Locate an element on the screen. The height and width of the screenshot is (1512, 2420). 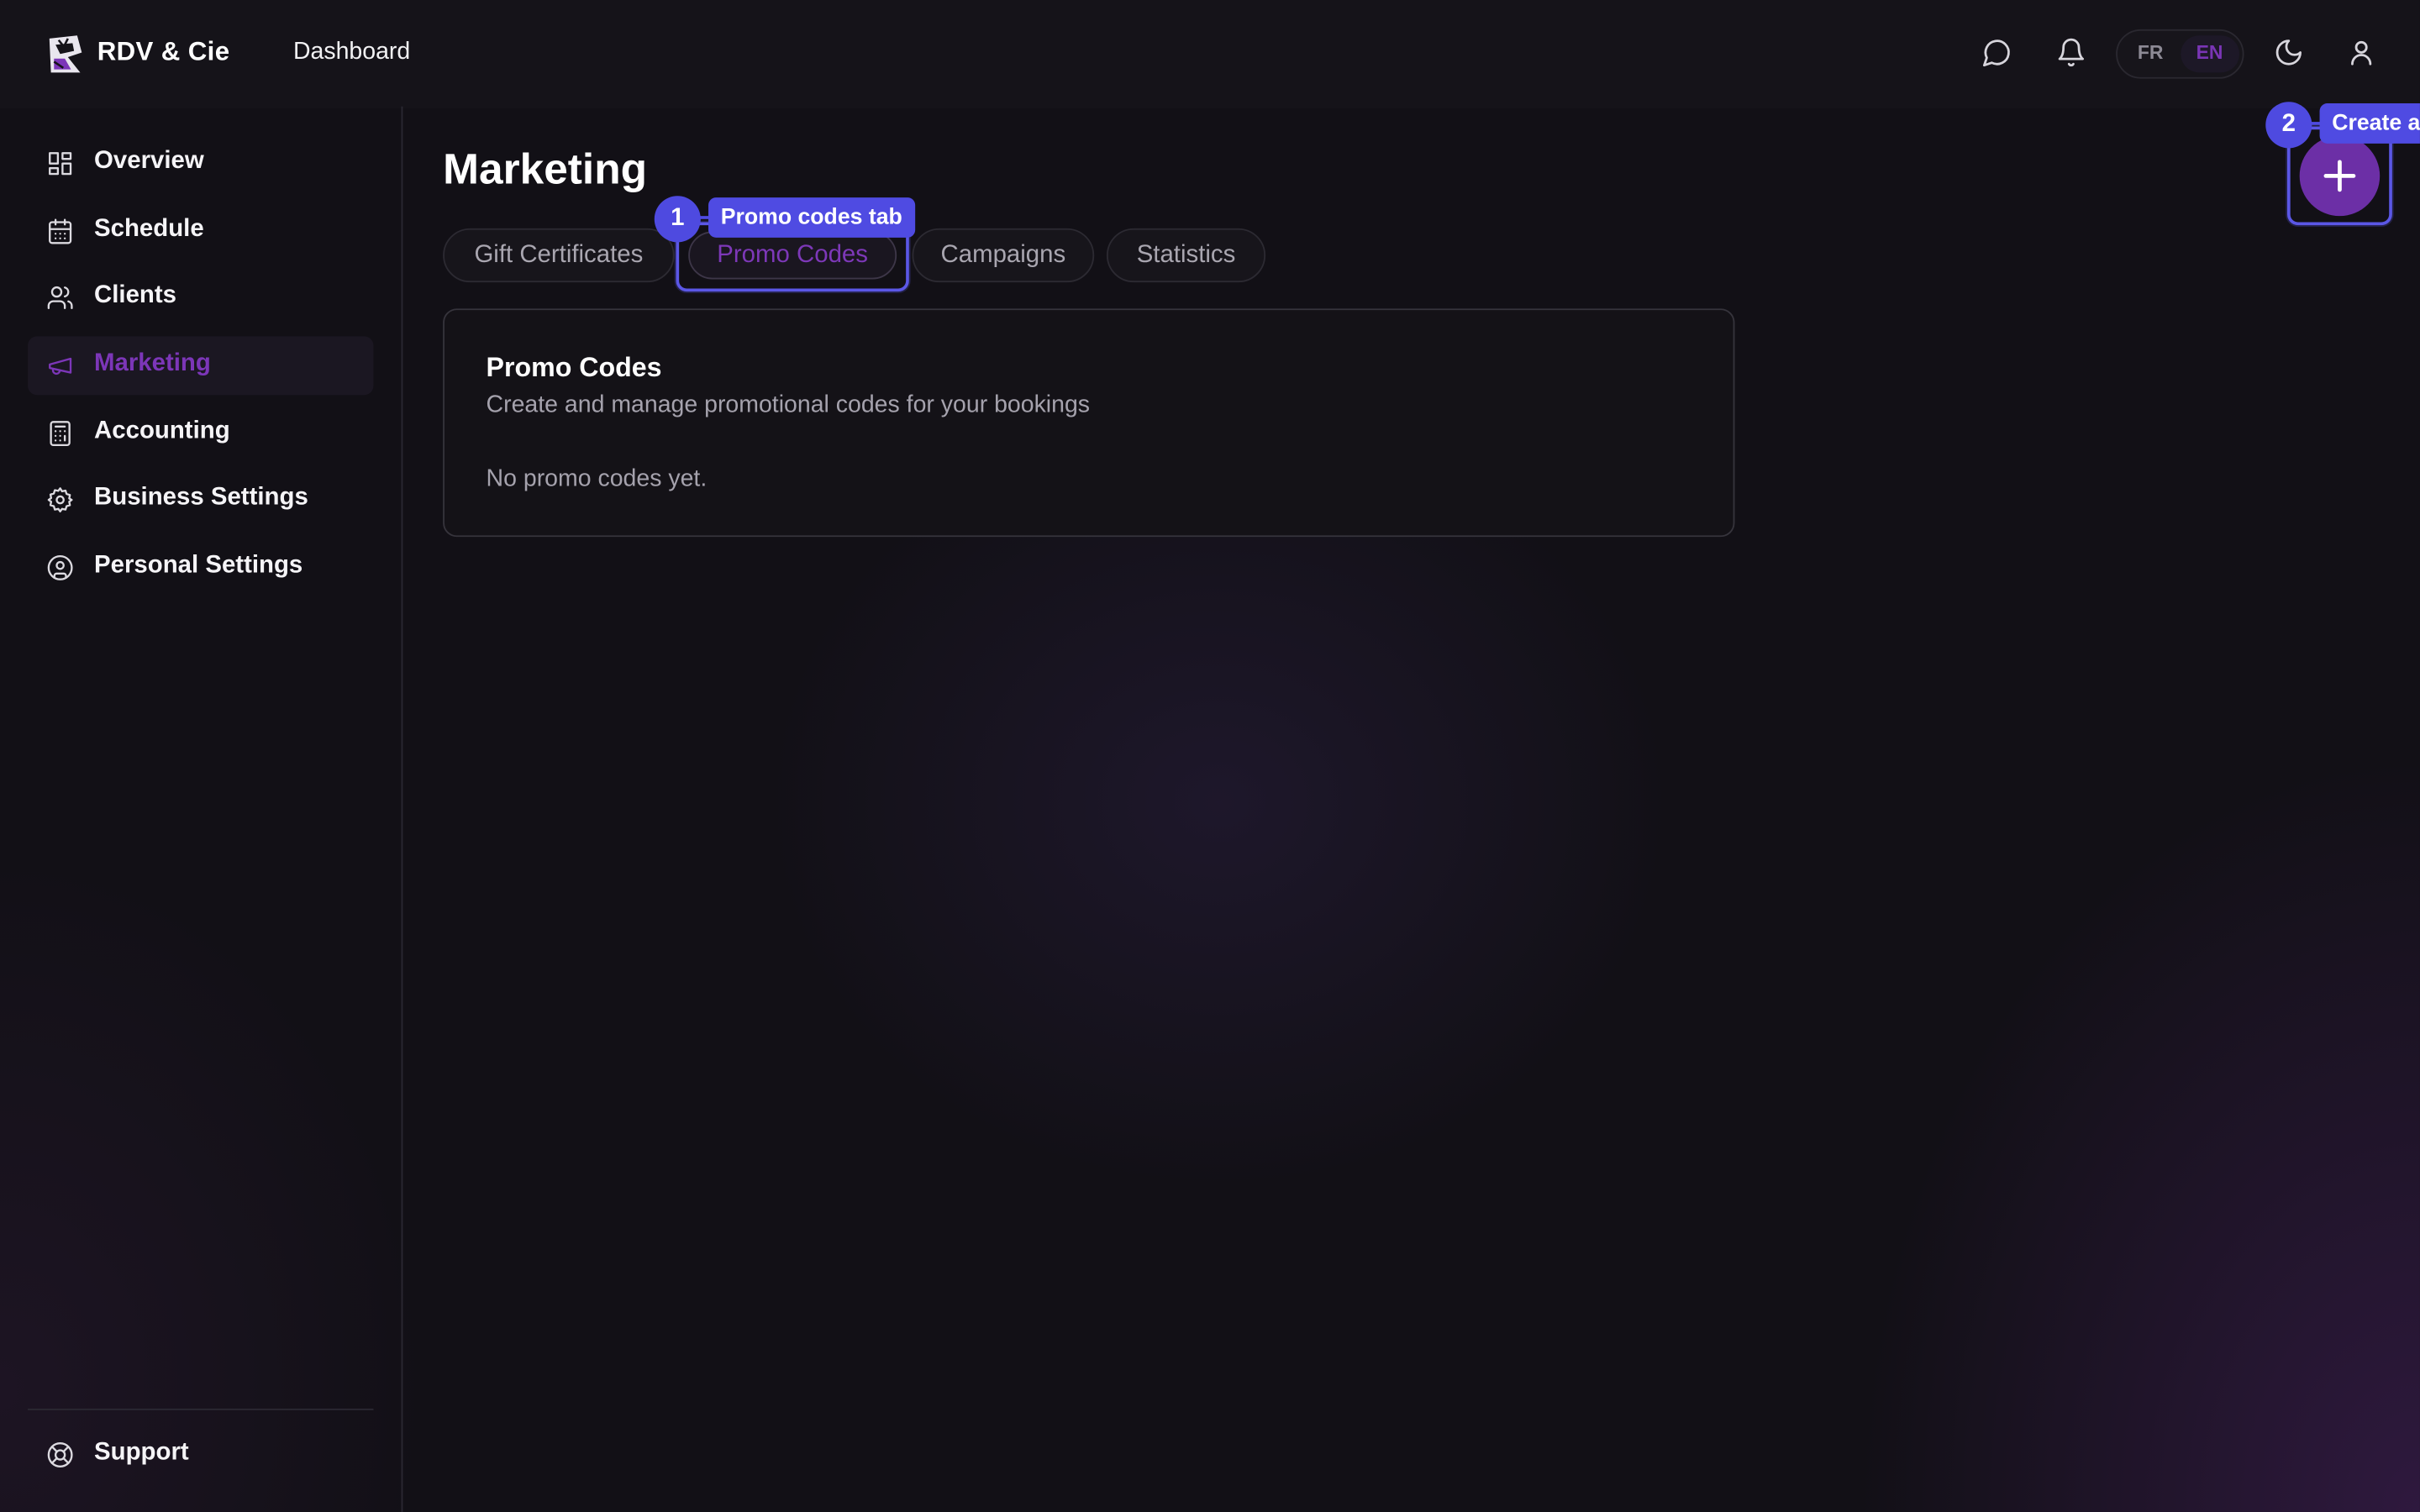
plus-icon is located at coordinates (2339, 176).